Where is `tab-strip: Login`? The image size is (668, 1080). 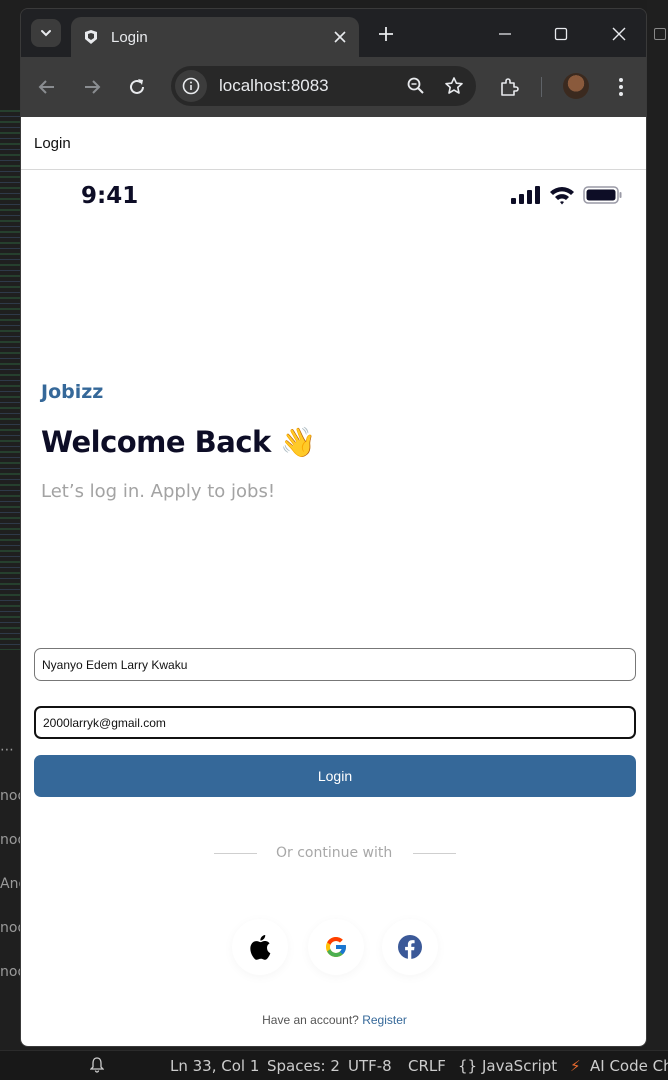 tab-strip: Login is located at coordinates (333, 33).